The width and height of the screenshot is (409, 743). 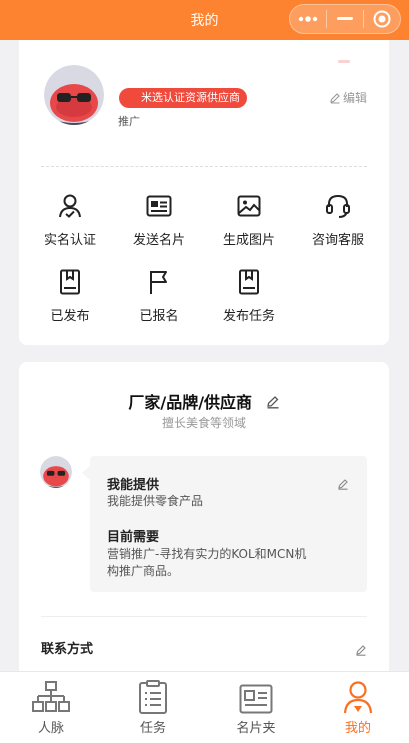 I want to click on supplier-title: 厂家/品牌/供应商, so click(x=204, y=401).